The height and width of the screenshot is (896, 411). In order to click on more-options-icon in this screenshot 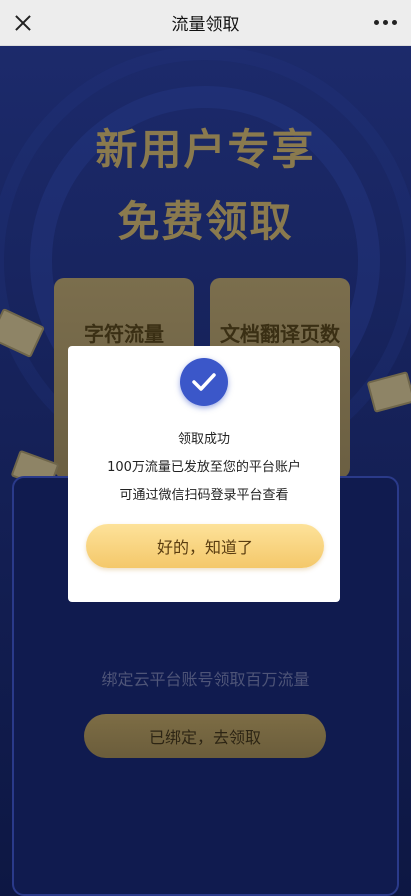, I will do `click(385, 22)`.